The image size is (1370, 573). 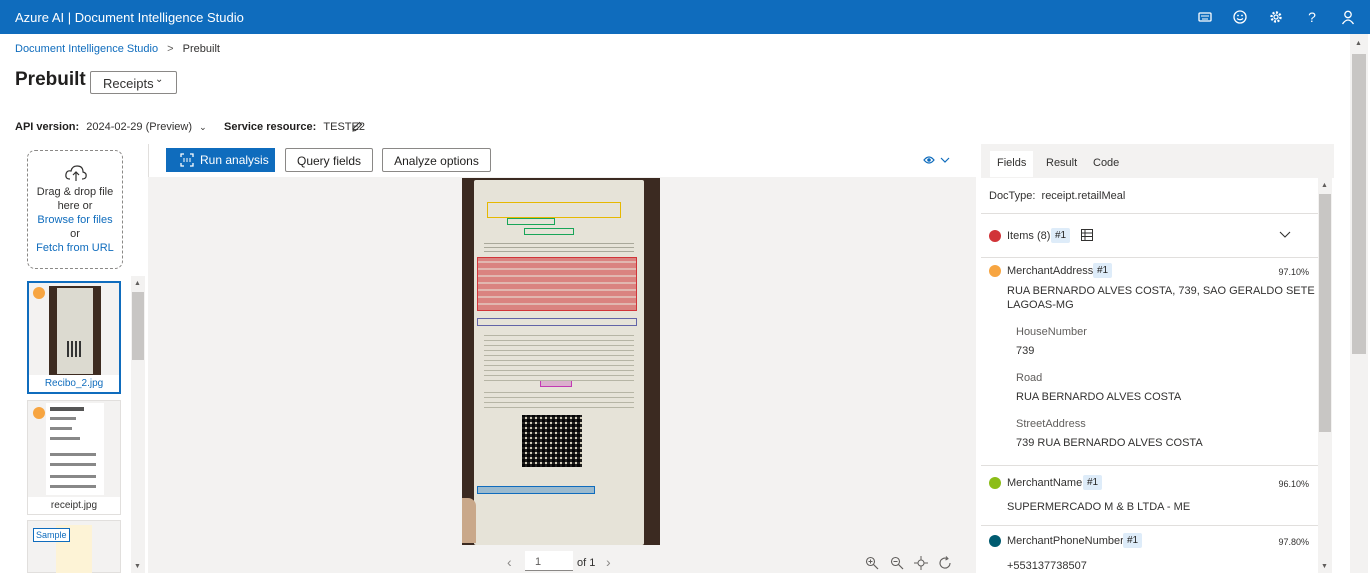 I want to click on next-page-chevron-icon: ›, so click(x=608, y=562).